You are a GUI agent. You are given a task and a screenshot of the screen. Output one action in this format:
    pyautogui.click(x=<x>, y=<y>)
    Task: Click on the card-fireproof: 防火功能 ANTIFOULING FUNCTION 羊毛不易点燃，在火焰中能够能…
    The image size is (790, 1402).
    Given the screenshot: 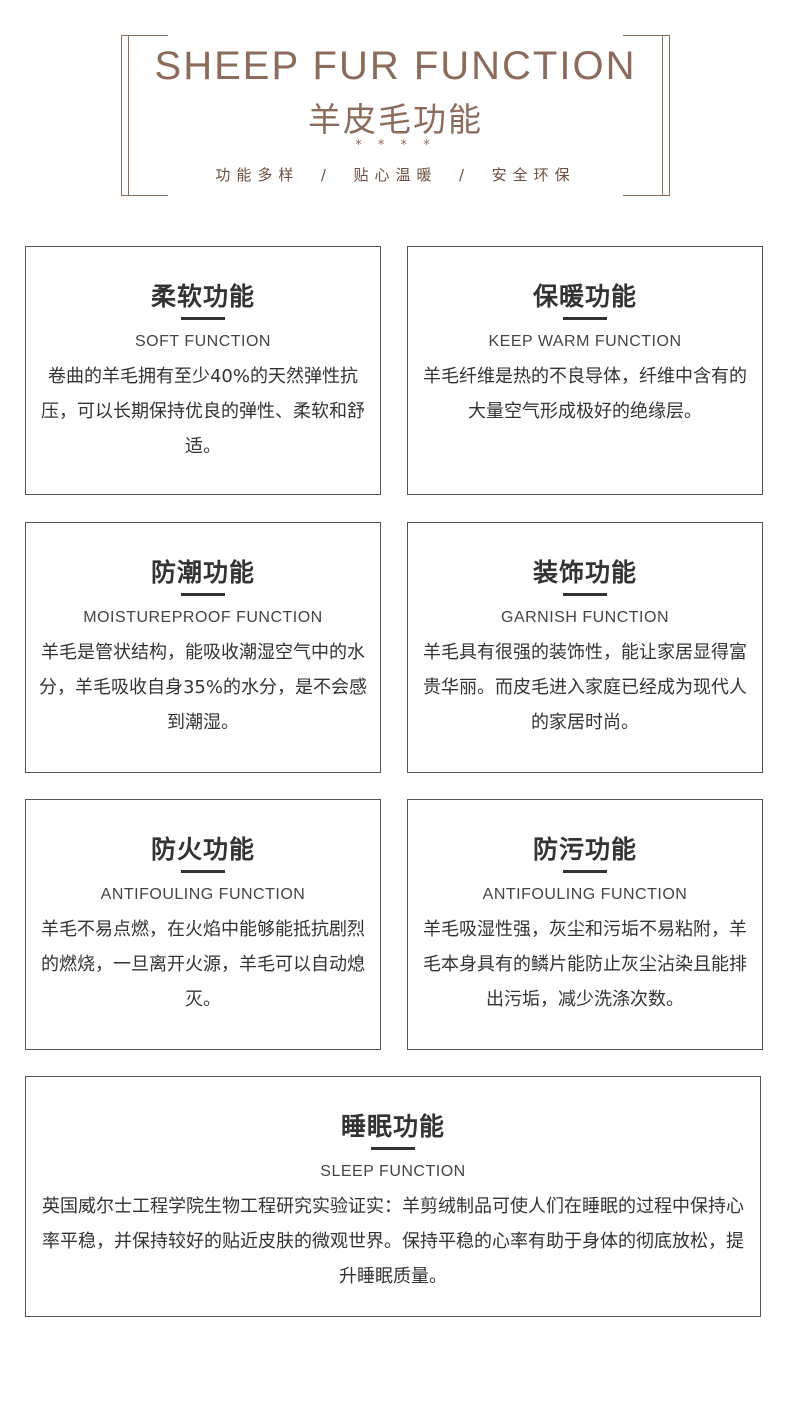 What is the action you would take?
    pyautogui.click(x=203, y=924)
    